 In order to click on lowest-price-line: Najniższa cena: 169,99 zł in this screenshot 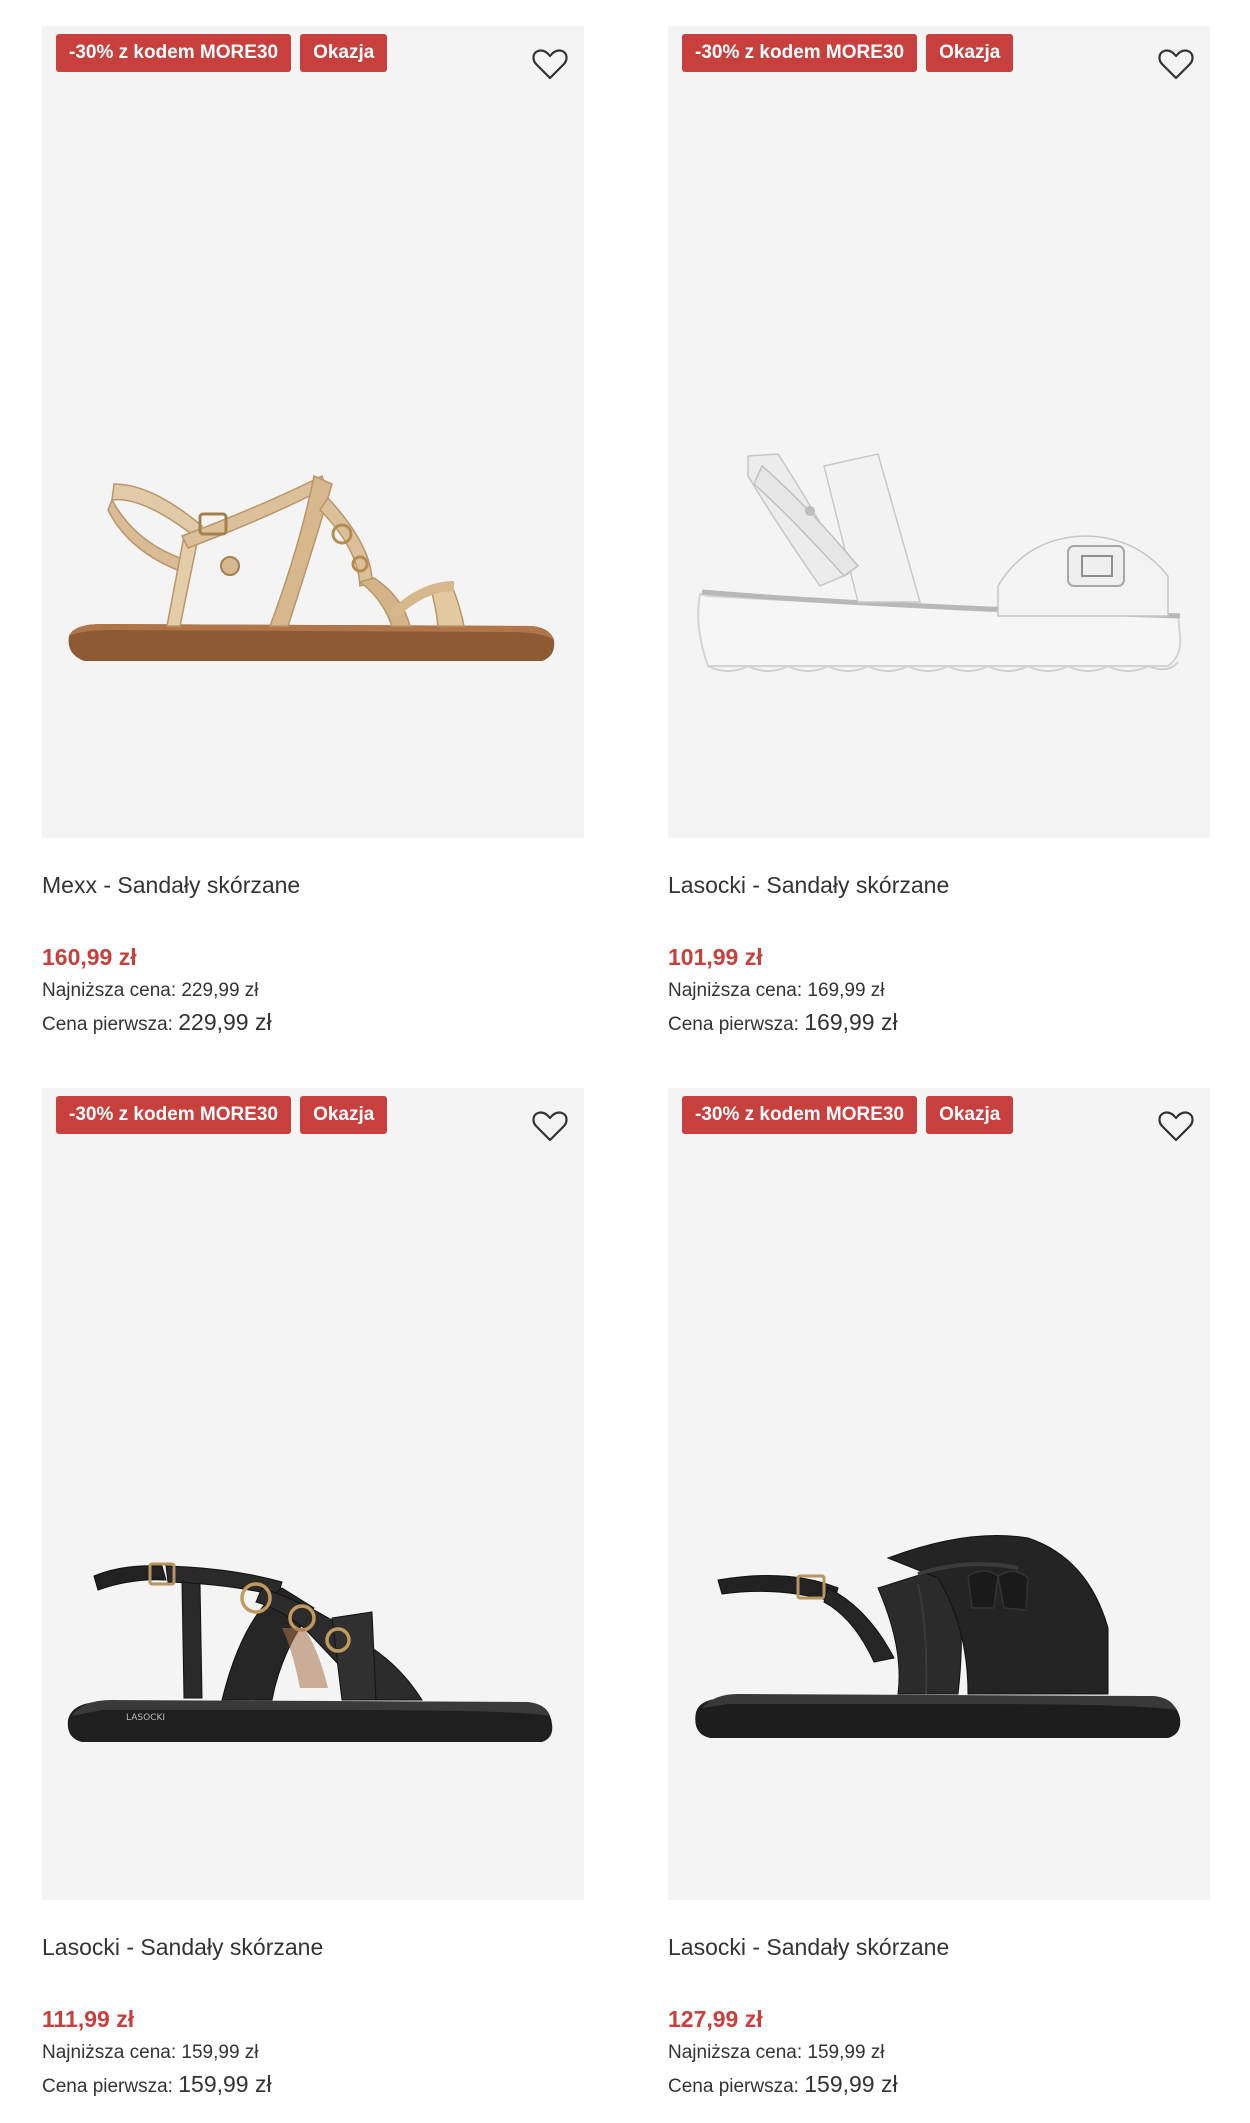, I will do `click(776, 991)`.